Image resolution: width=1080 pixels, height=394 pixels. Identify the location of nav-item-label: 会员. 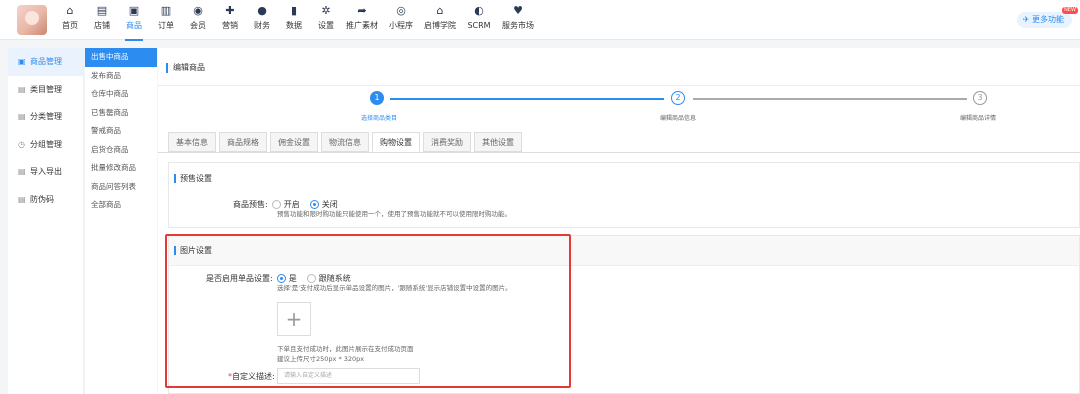
(198, 25).